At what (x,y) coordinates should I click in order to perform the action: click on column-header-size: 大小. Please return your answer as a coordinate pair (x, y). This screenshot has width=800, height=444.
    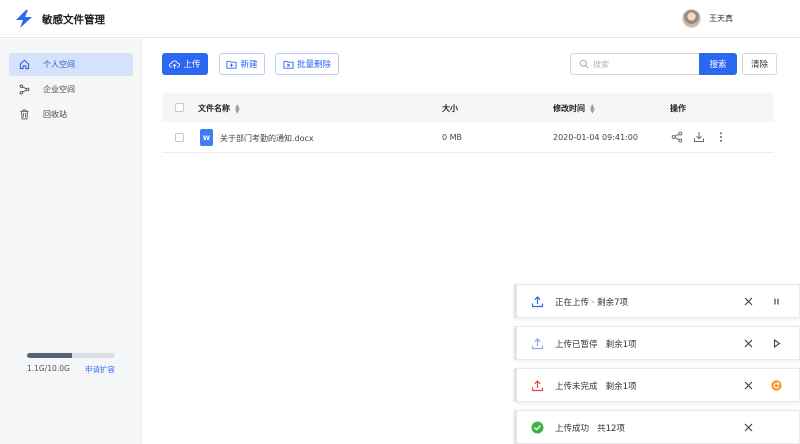
    Looking at the image, I should click on (450, 108).